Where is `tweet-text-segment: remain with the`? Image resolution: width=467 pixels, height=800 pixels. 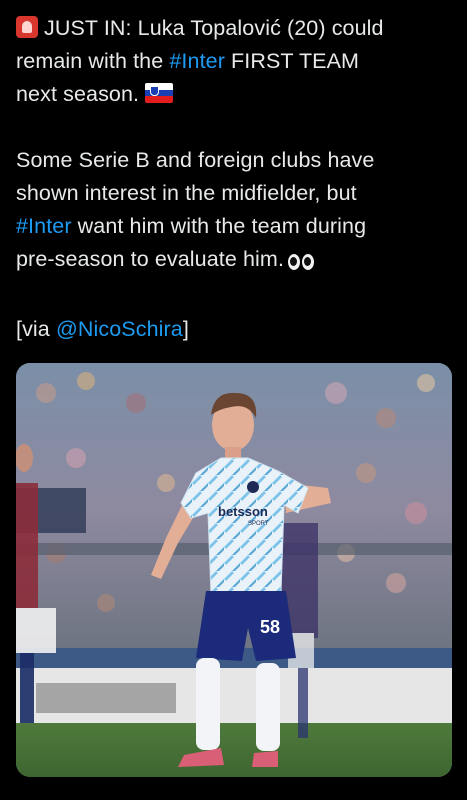
tweet-text-segment: remain with the is located at coordinates (93, 61).